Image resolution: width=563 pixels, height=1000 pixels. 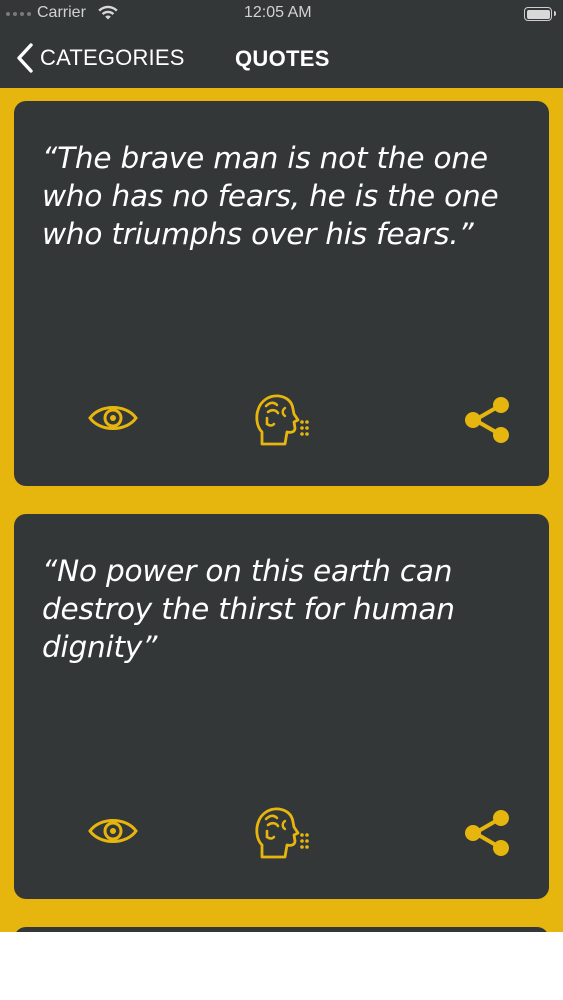 What do you see at coordinates (19, 14) in the screenshot?
I see `signal-icon` at bounding box center [19, 14].